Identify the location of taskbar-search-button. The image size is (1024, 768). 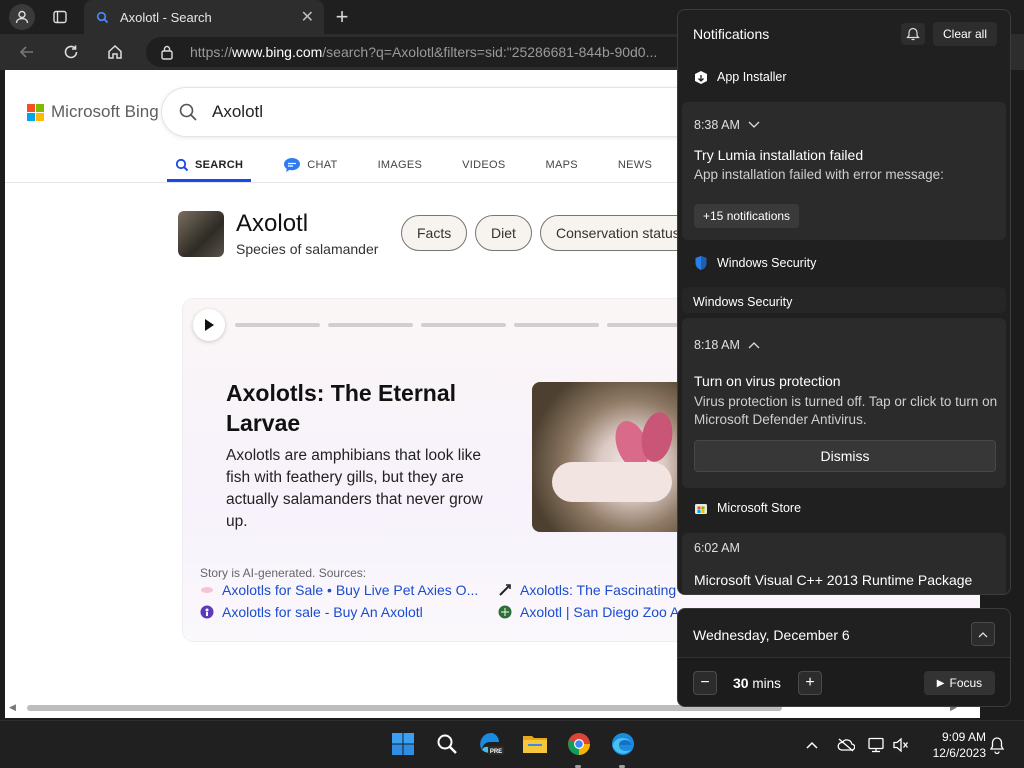
(447, 744).